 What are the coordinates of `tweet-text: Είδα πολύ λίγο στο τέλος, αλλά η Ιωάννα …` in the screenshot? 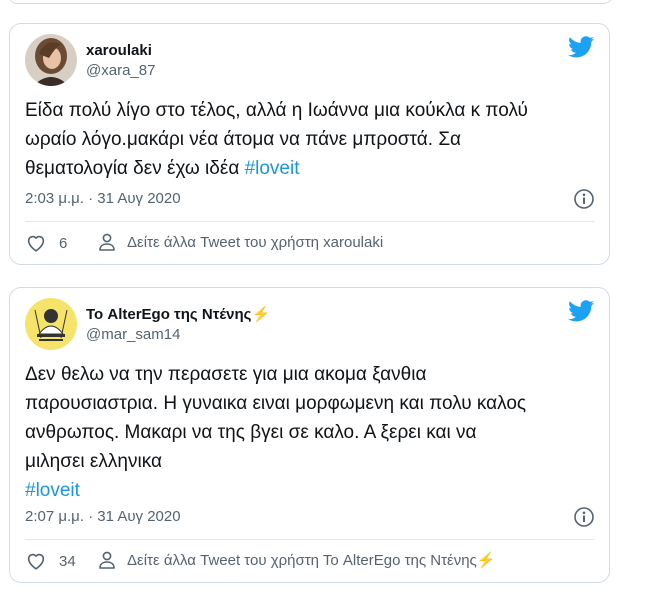 It's located at (310, 139).